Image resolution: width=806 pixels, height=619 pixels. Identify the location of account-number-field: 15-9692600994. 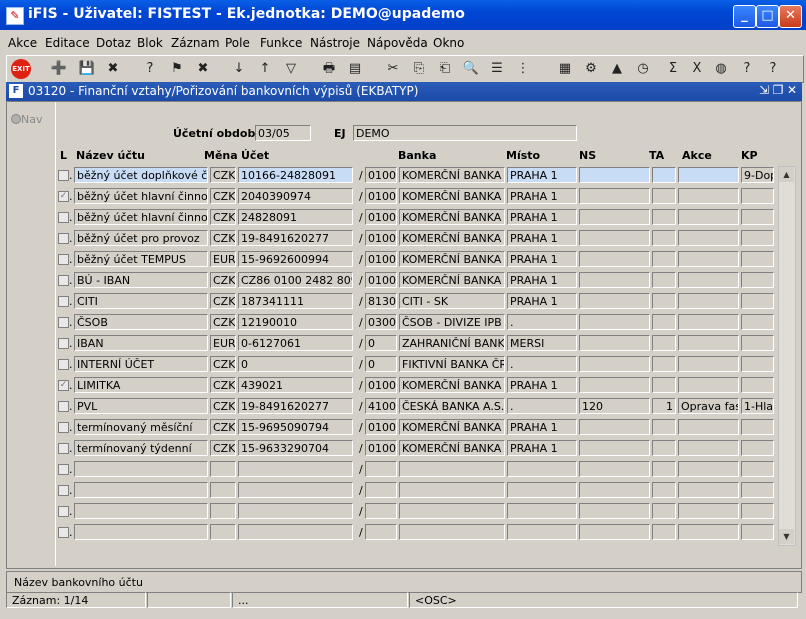
(295, 259).